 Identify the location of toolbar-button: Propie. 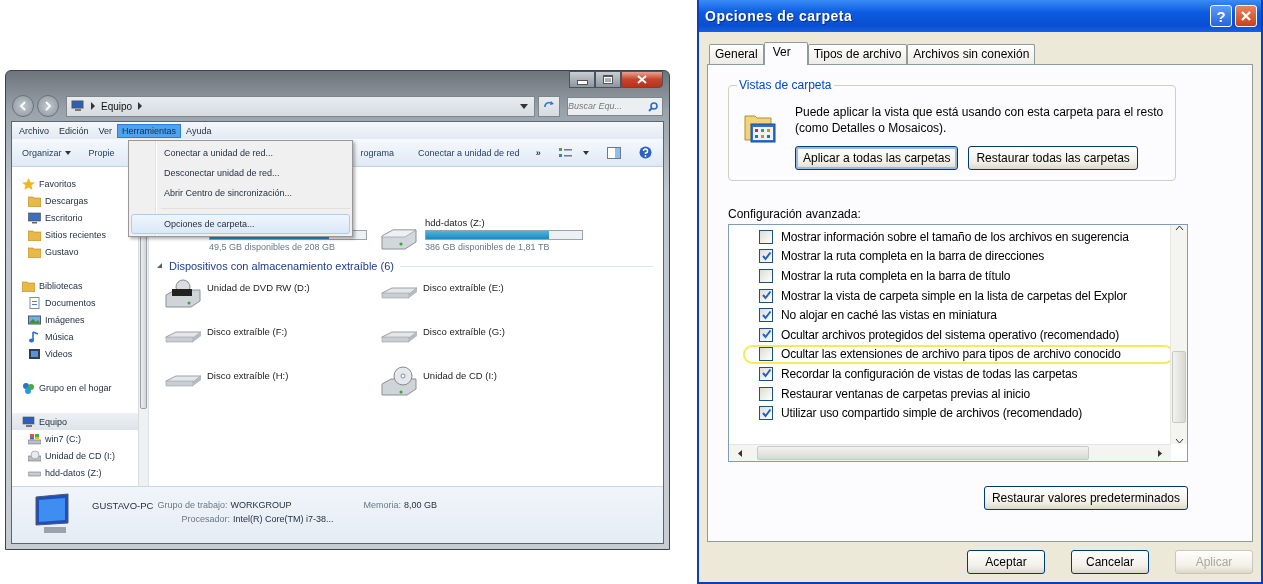
(101, 152).